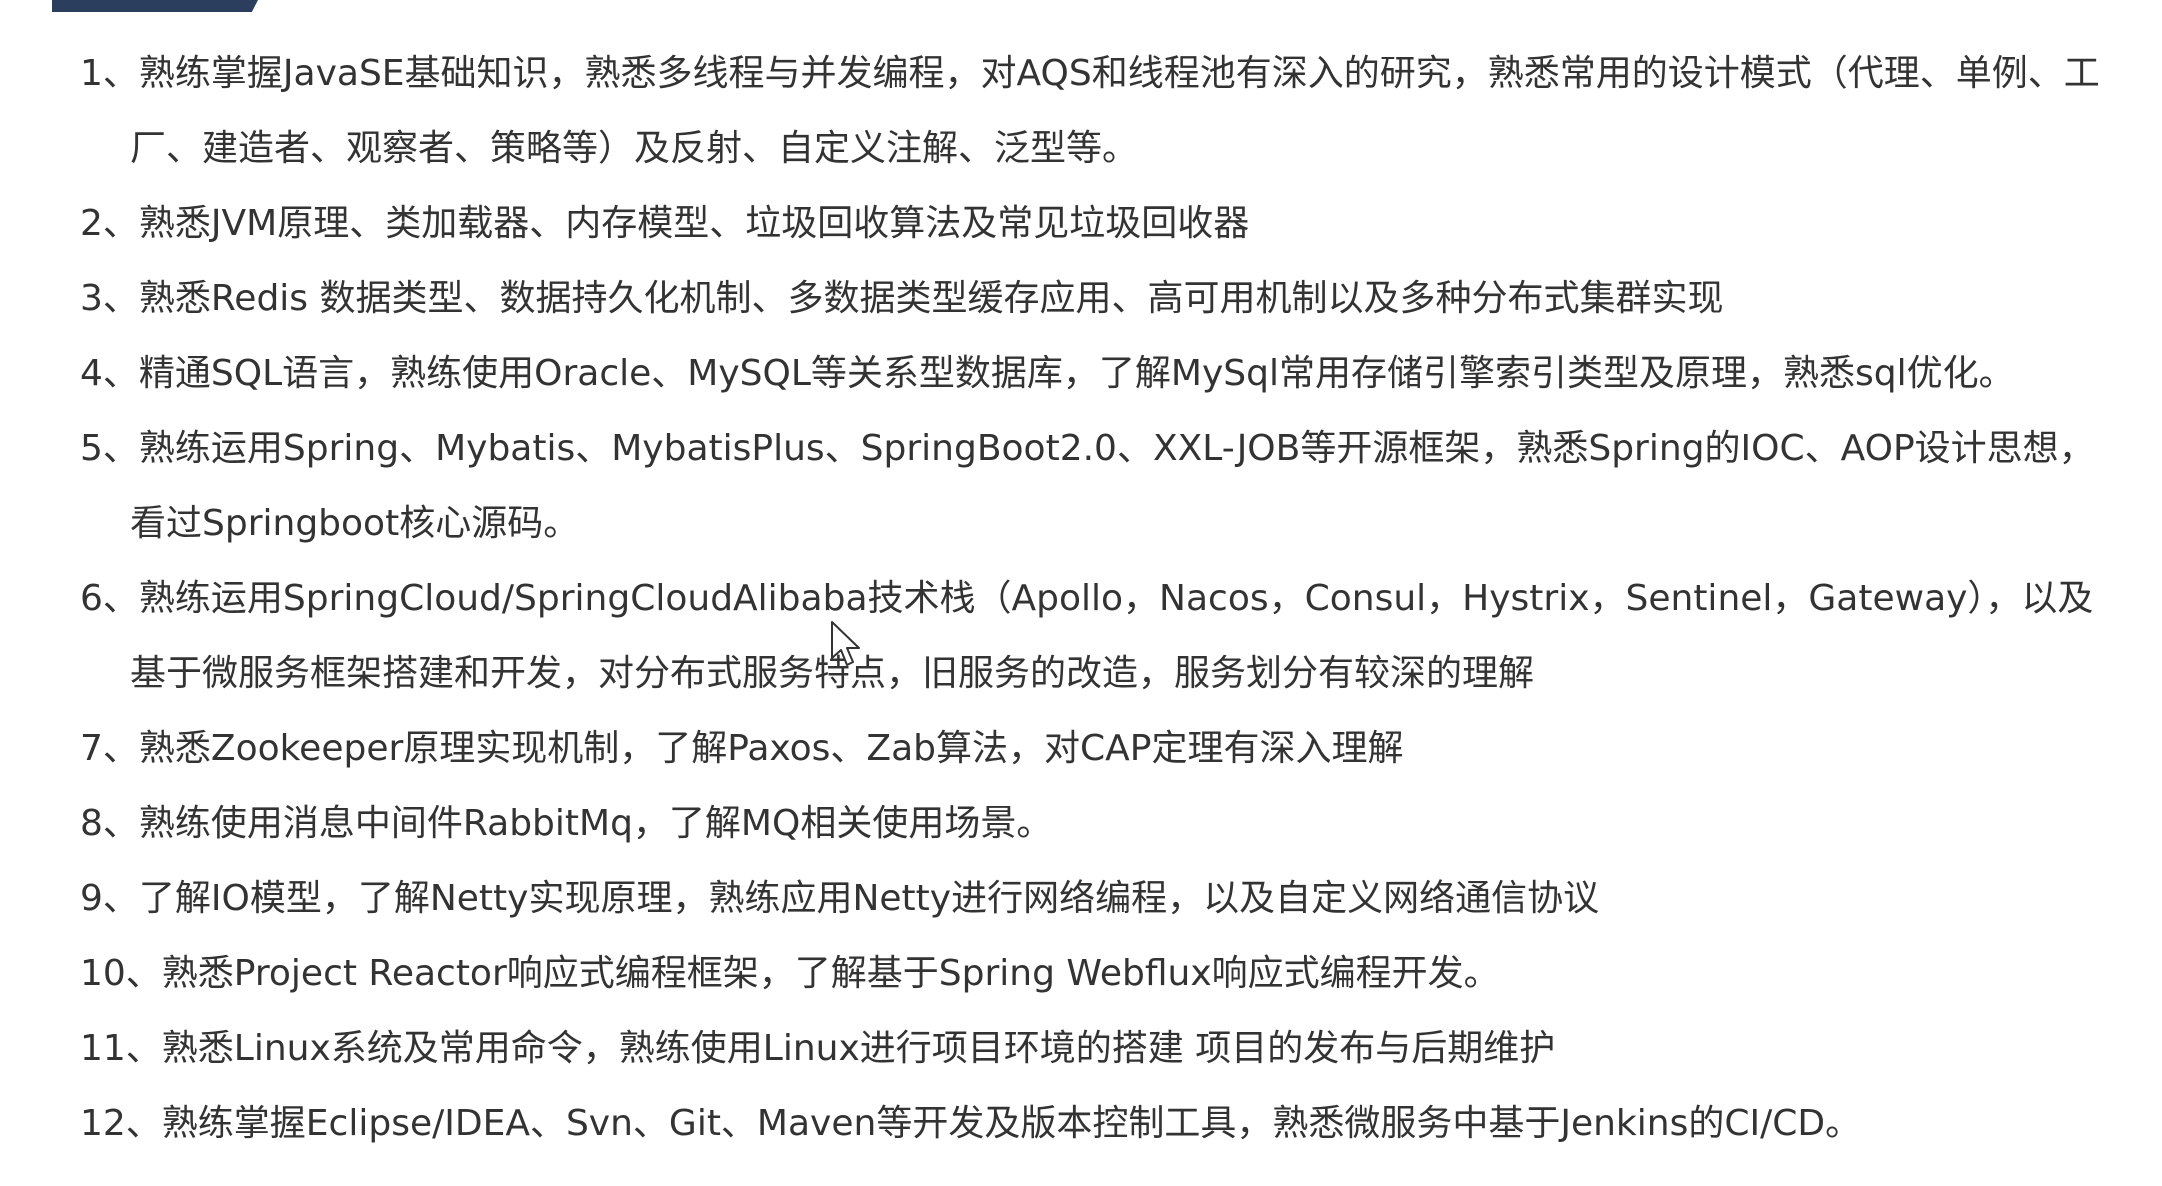  What do you see at coordinates (845, 643) in the screenshot?
I see `mouse-pointer-icon` at bounding box center [845, 643].